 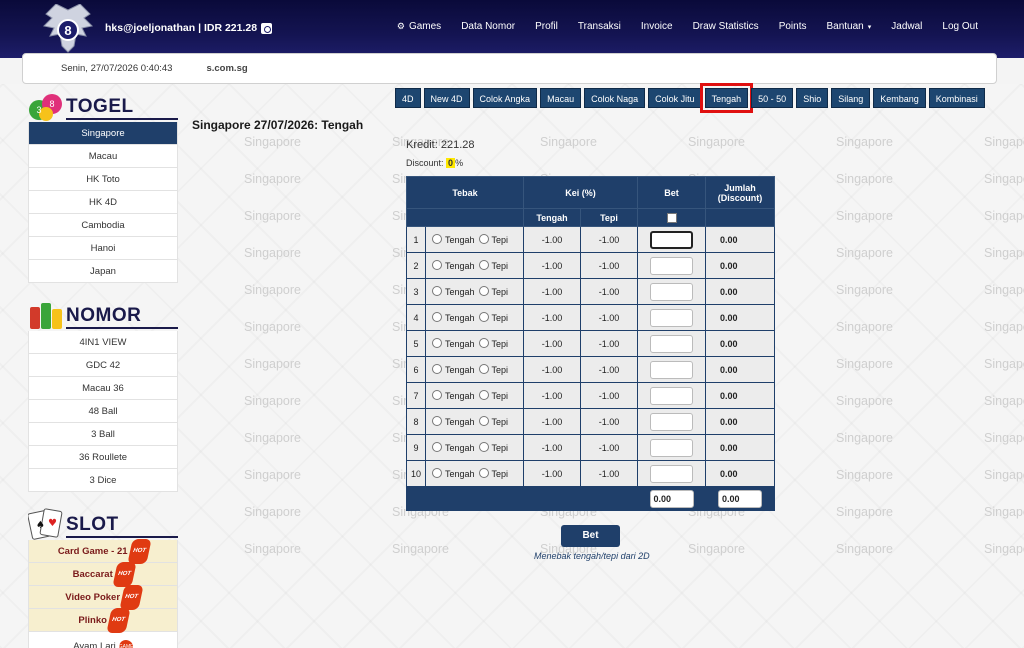 I want to click on tab-colok-angka: Colok Angka, so click(x=505, y=98).